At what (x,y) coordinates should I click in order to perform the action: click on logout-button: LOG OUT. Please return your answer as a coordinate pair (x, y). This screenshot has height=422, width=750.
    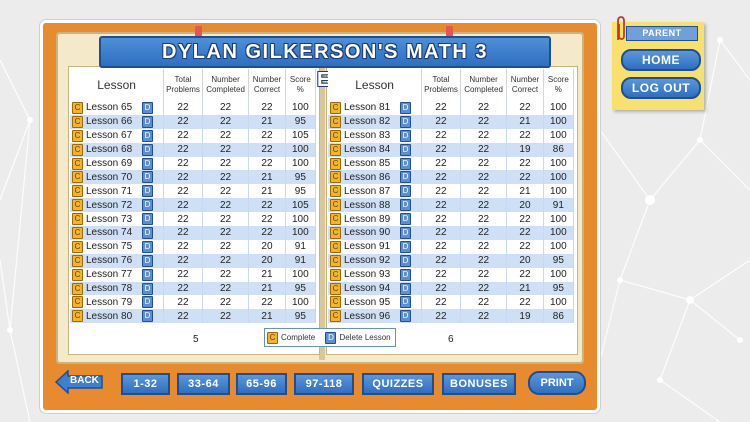
    Looking at the image, I should click on (661, 88).